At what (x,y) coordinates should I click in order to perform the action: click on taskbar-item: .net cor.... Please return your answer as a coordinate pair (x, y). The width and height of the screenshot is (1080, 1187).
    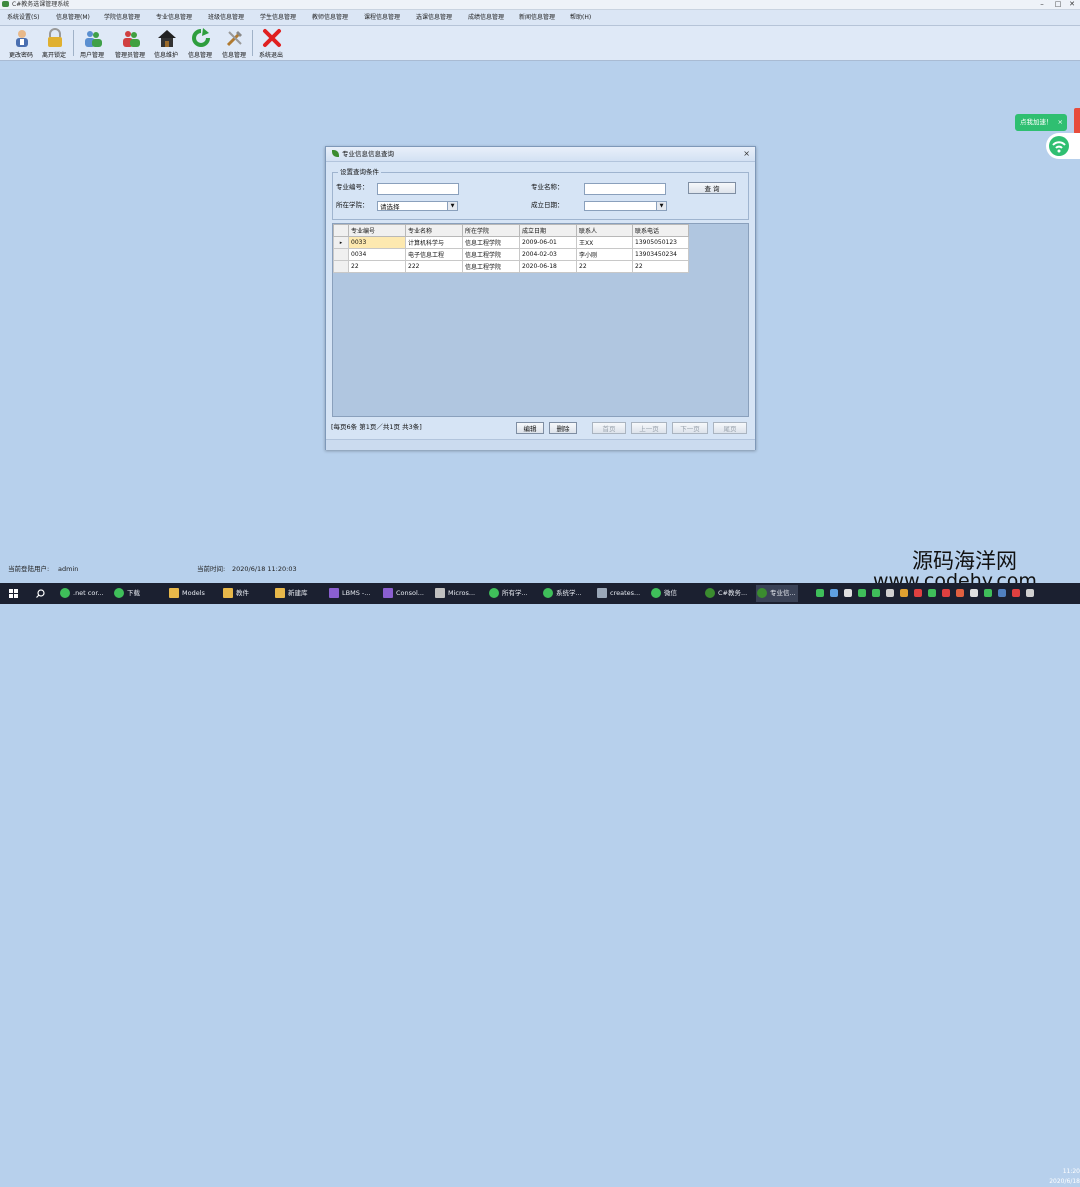
    Looking at the image, I should click on (81, 593).